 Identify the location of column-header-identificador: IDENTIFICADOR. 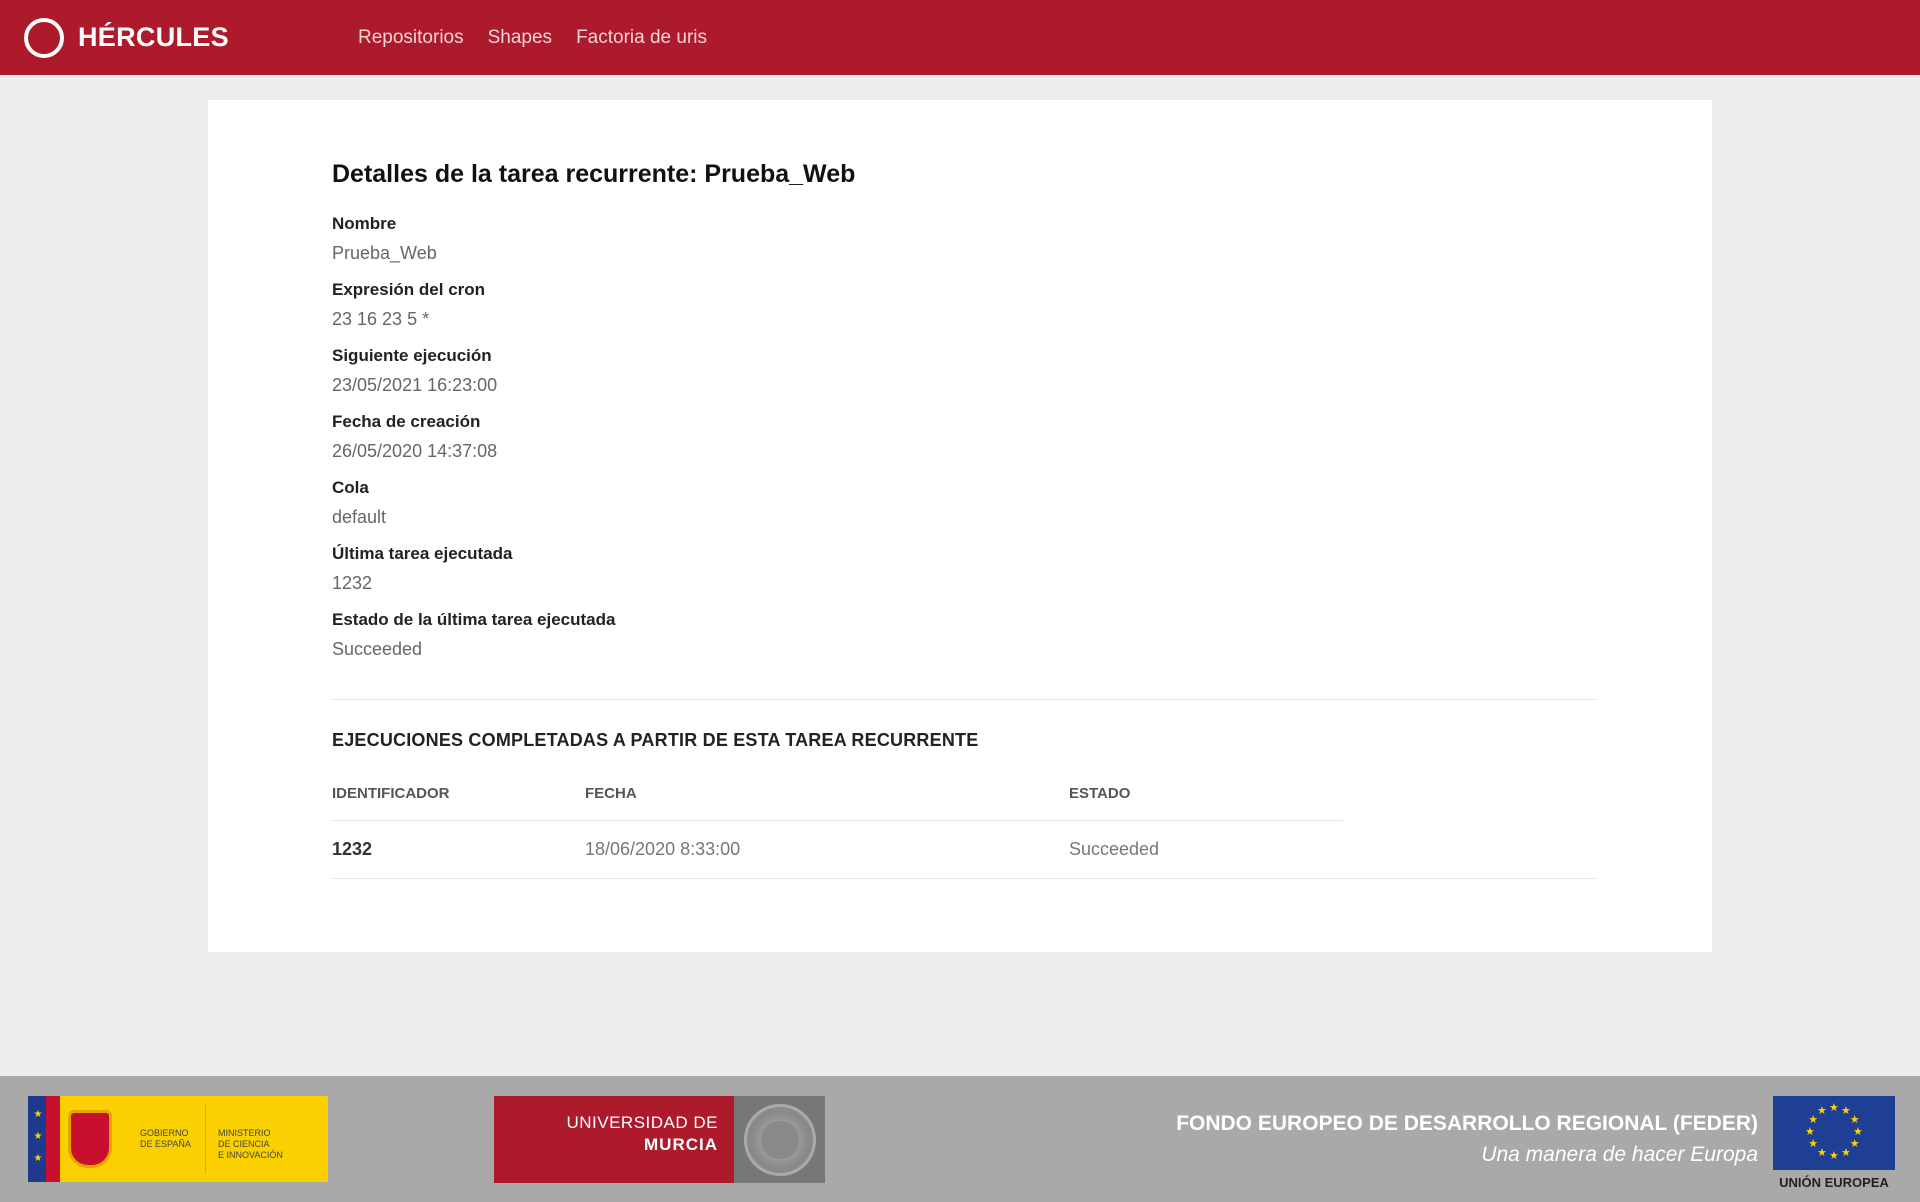
(458, 797).